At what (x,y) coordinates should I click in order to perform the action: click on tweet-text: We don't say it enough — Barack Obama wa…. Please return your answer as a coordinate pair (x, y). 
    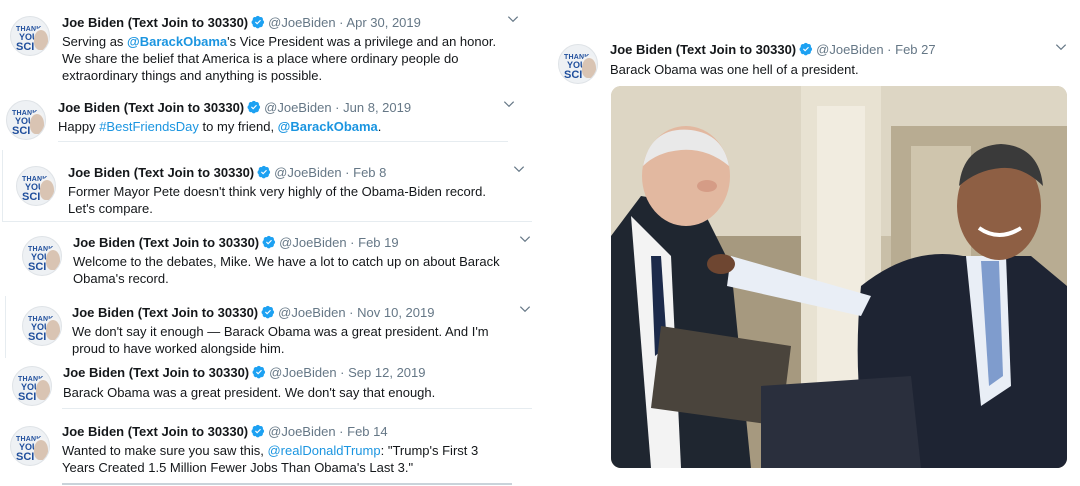
    Looking at the image, I should click on (302, 340).